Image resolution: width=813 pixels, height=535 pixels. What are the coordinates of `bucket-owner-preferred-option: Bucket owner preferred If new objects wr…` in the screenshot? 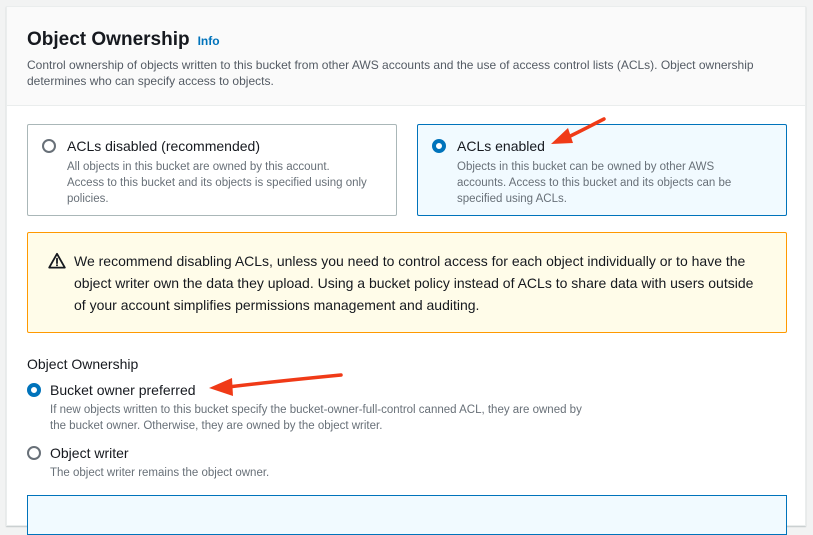 It's located at (308, 407).